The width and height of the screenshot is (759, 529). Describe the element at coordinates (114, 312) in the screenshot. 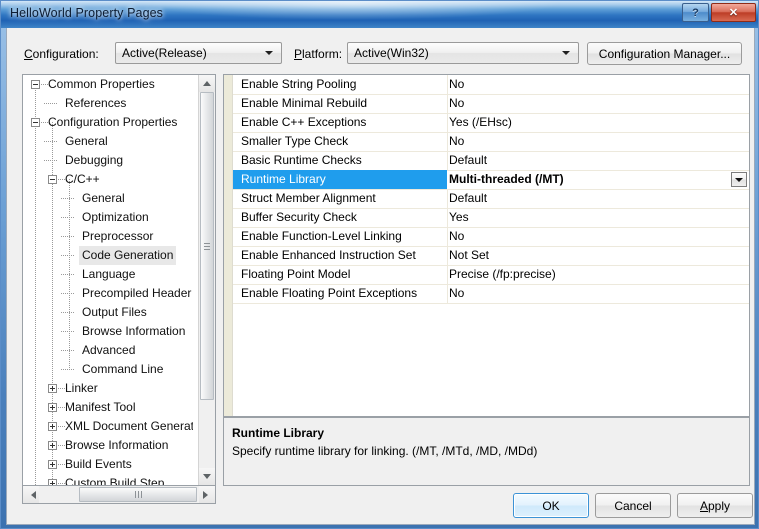

I see `tree-item-label: Output Files` at that location.